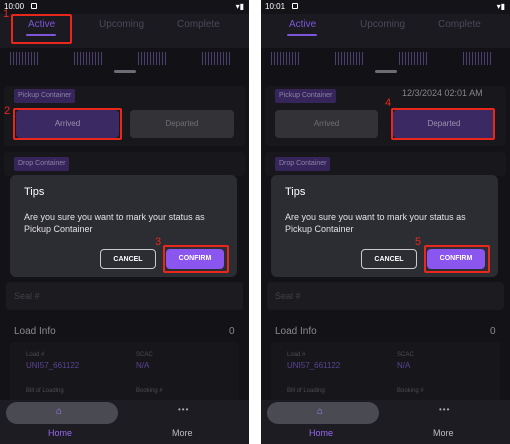 Image resolution: width=510 pixels, height=444 pixels. What do you see at coordinates (6, 14) in the screenshot?
I see `annotation-number-1: 1` at bounding box center [6, 14].